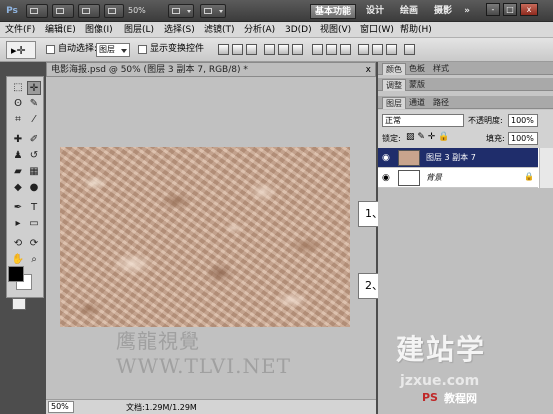 The width and height of the screenshot is (553, 414). What do you see at coordinates (251, 49) in the screenshot?
I see `align-bottom-icon` at bounding box center [251, 49].